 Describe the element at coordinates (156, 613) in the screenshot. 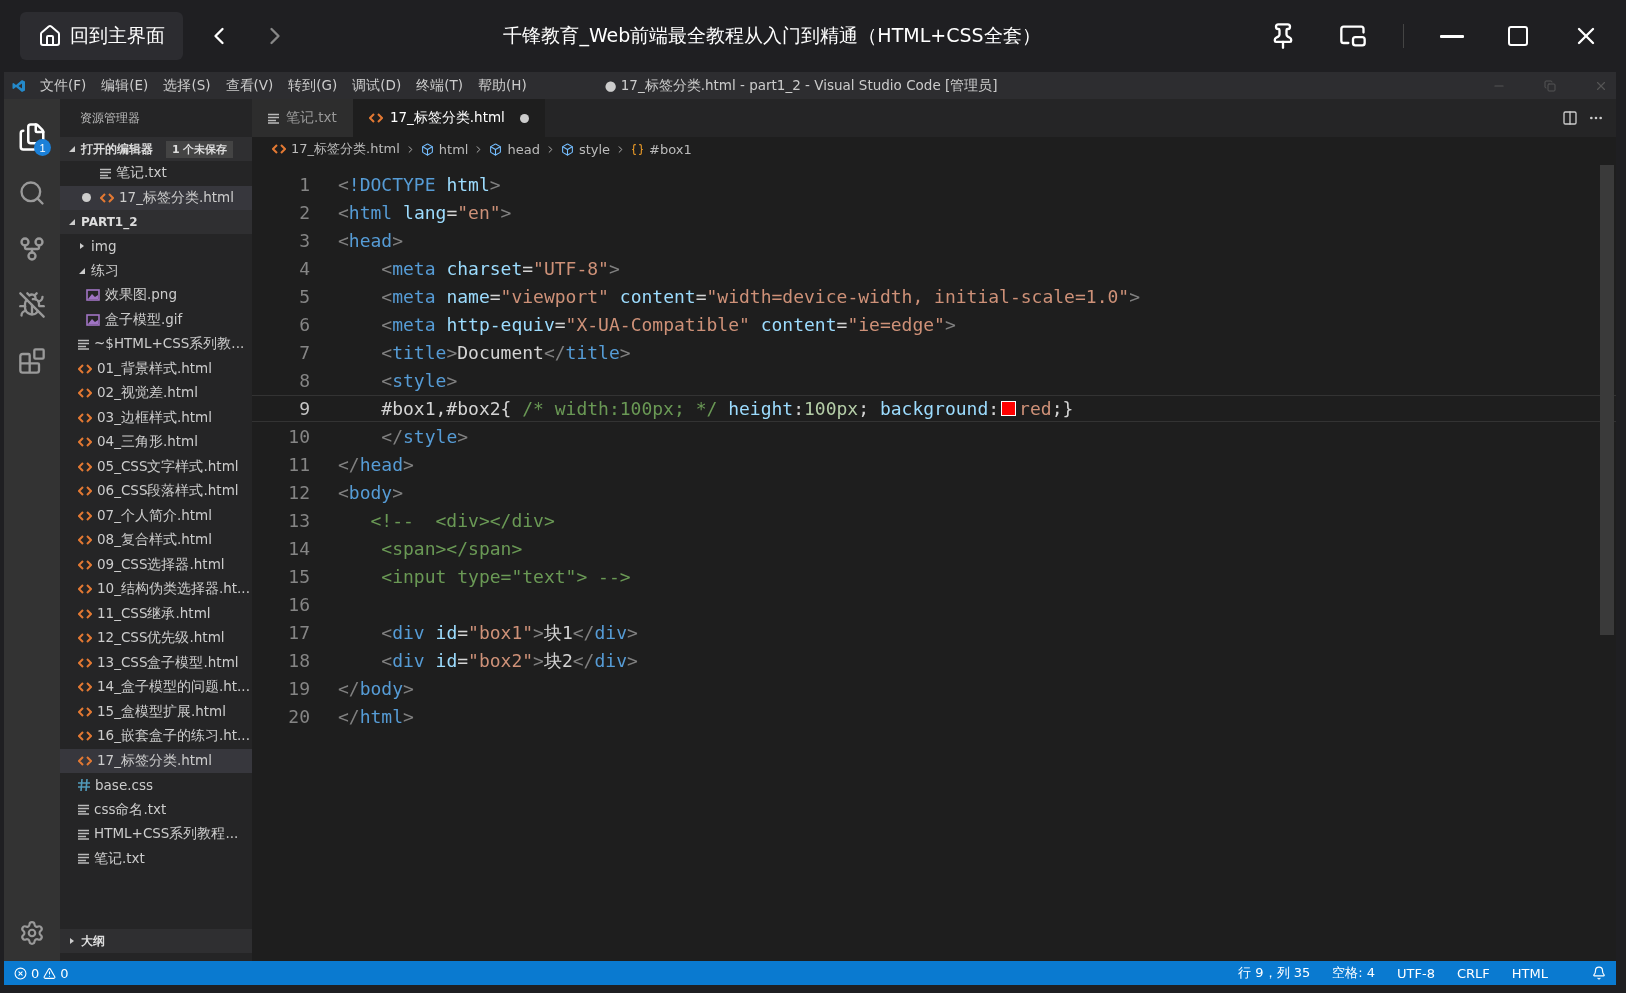

I see `file-item: 11_CSS继承.html` at that location.